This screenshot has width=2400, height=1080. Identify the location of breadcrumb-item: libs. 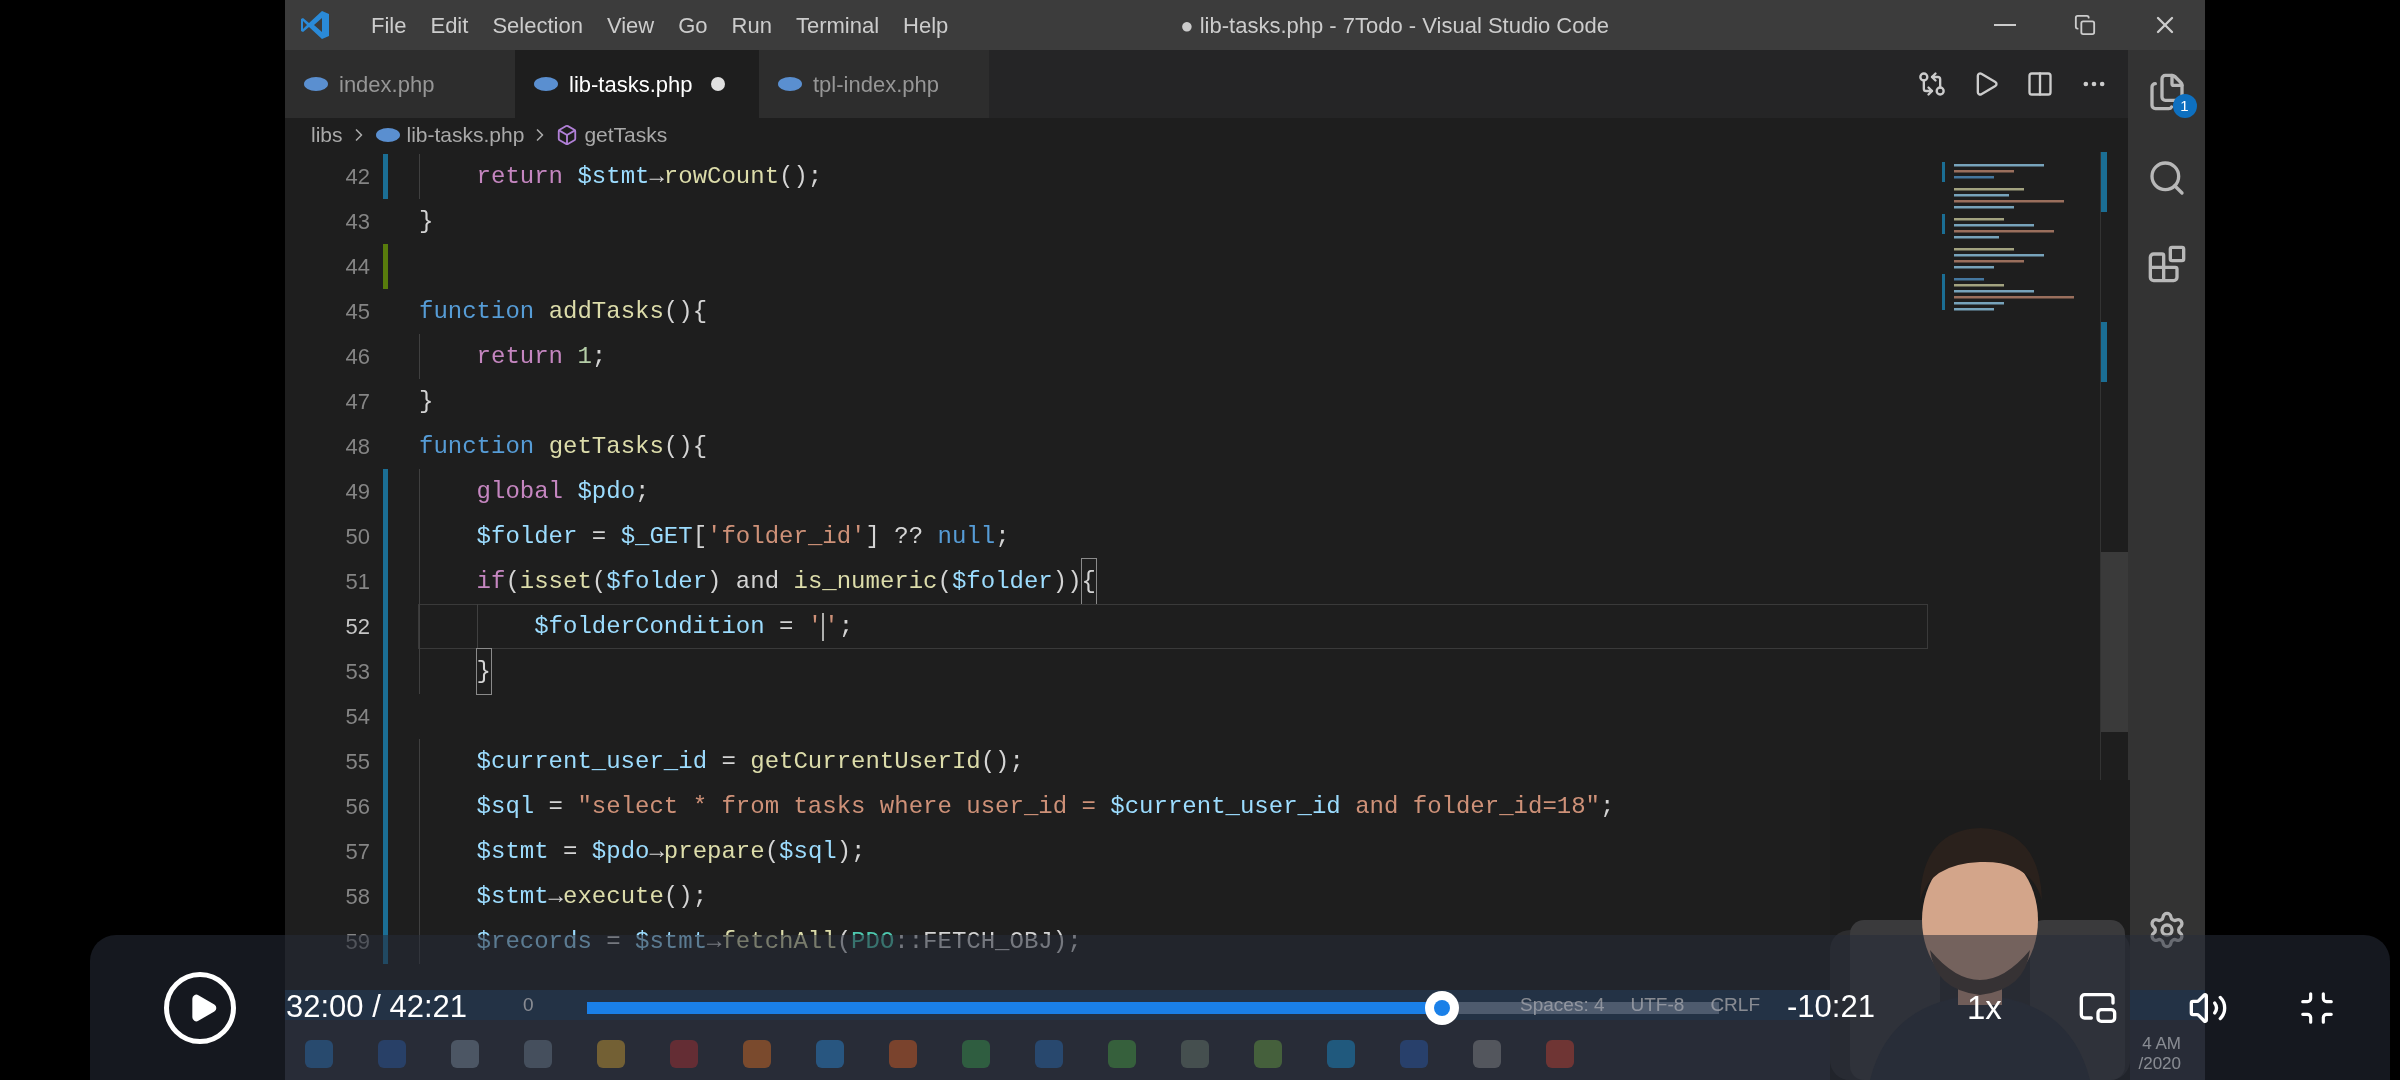
(327, 135).